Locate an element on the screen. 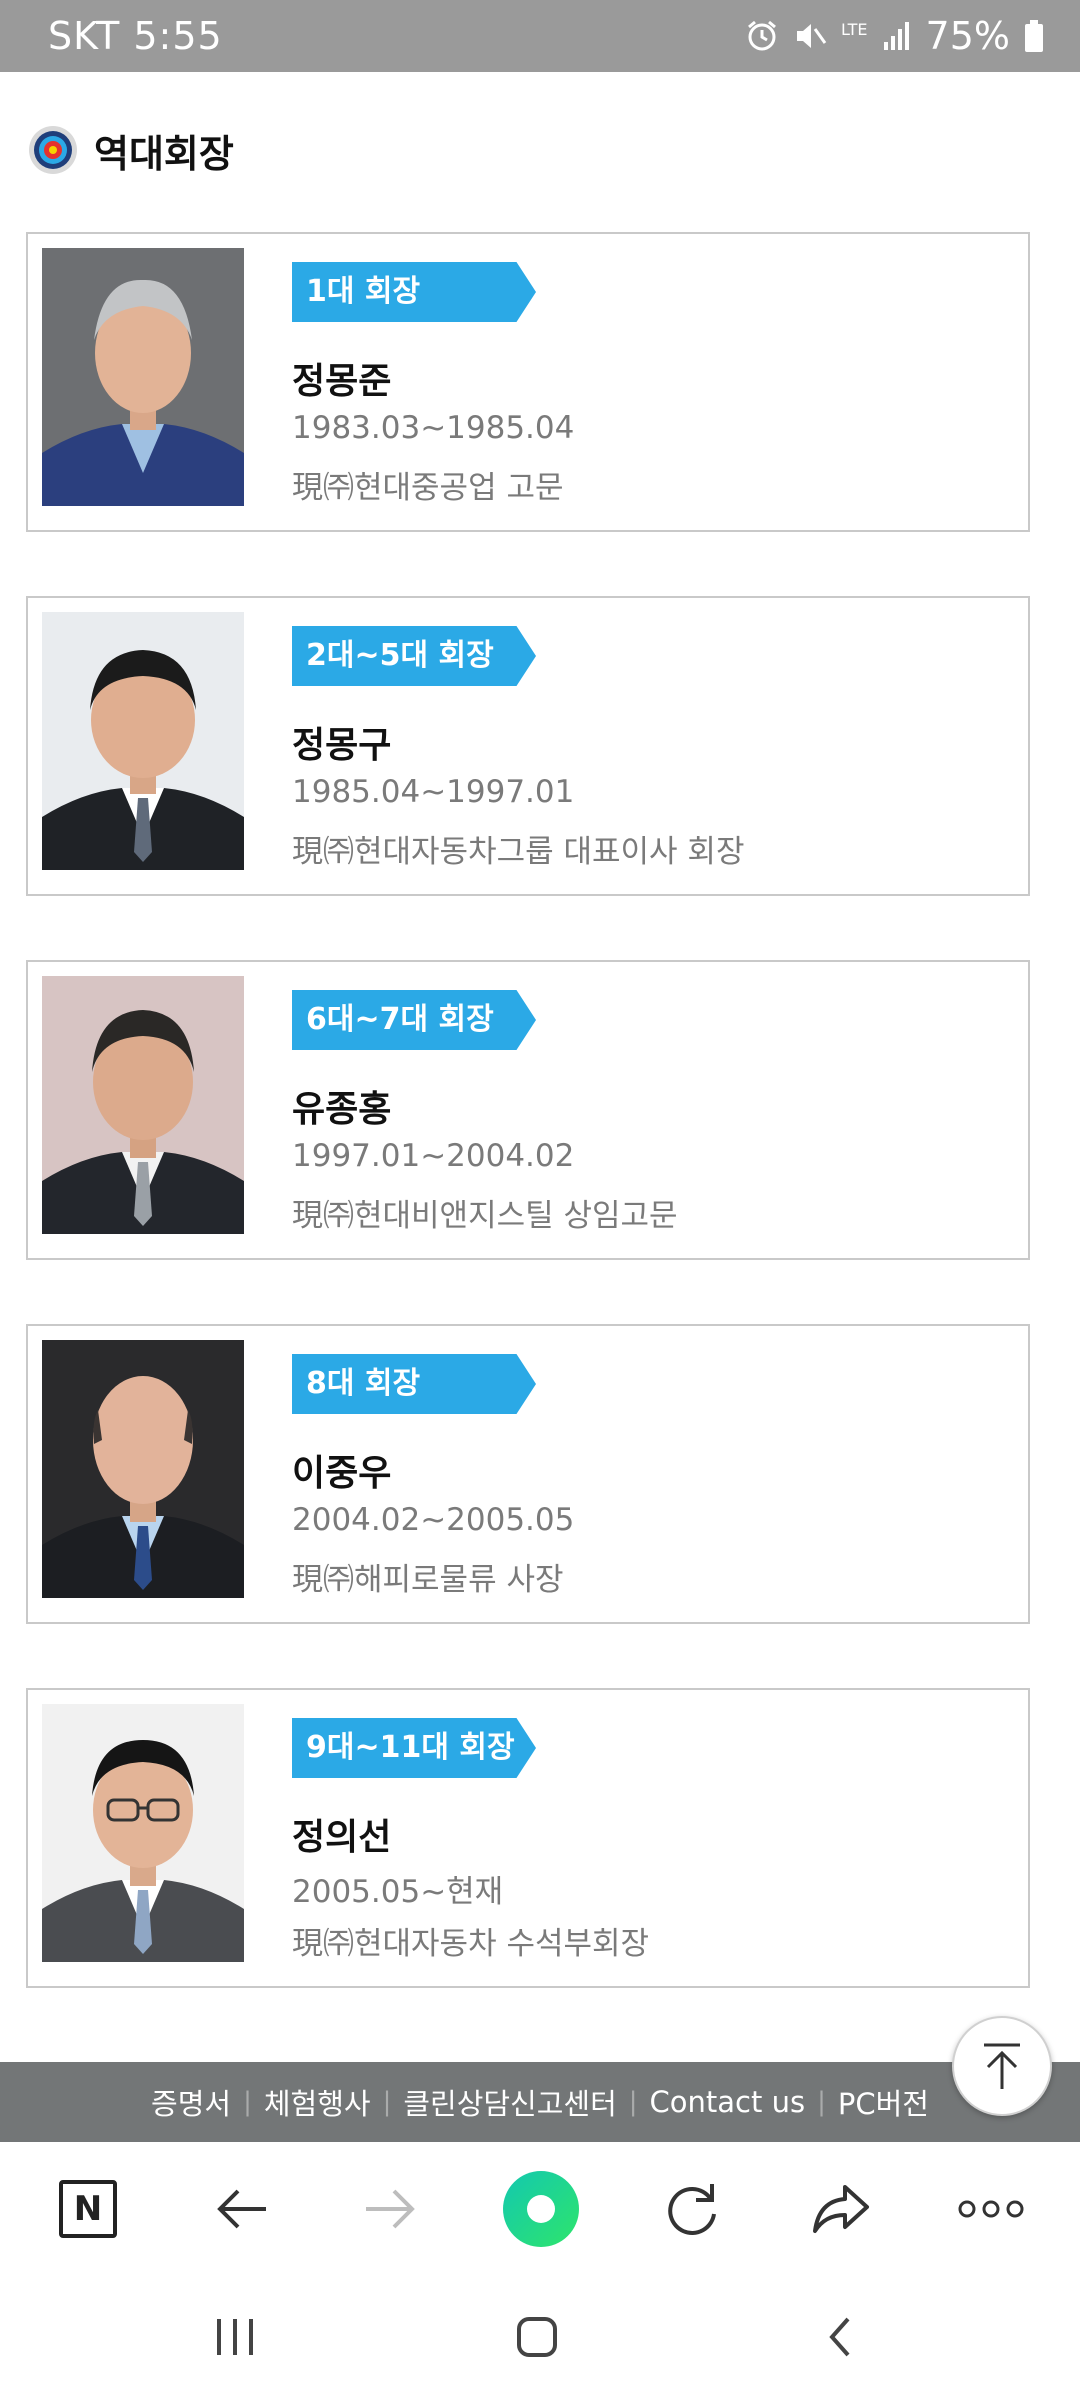  home-button is located at coordinates (537, 2337).